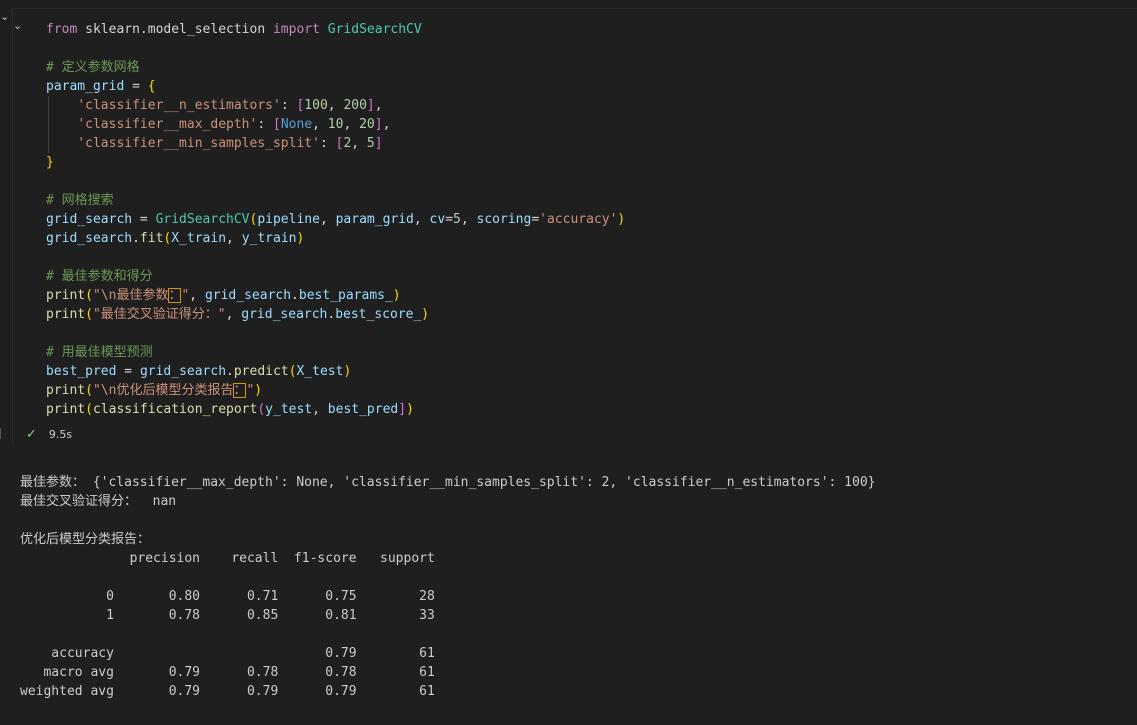  Describe the element at coordinates (335, 238) in the screenshot. I see `code-line: grid_search.fit(X_train, y_train)` at that location.